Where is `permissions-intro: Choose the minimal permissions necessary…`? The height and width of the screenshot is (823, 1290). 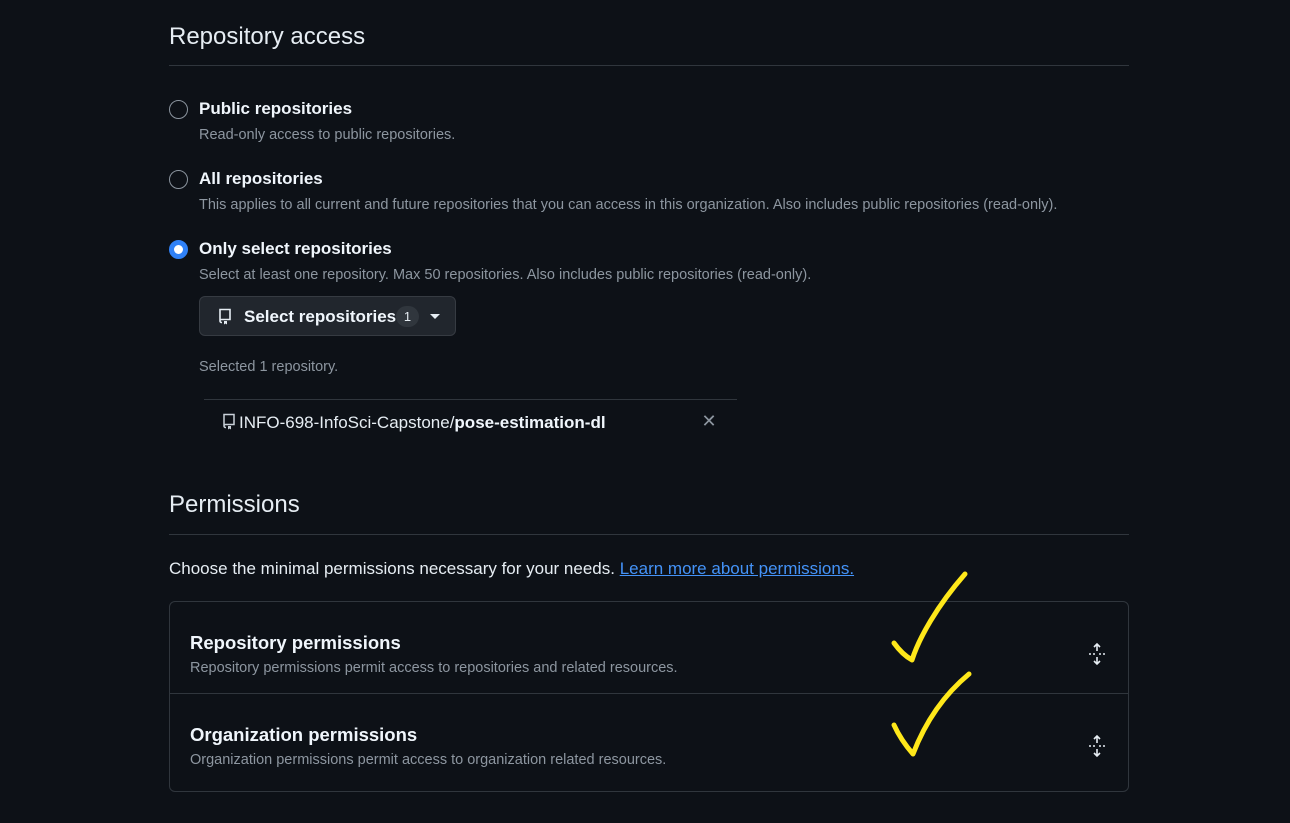
permissions-intro: Choose the minimal permissions necessary… is located at coordinates (511, 569).